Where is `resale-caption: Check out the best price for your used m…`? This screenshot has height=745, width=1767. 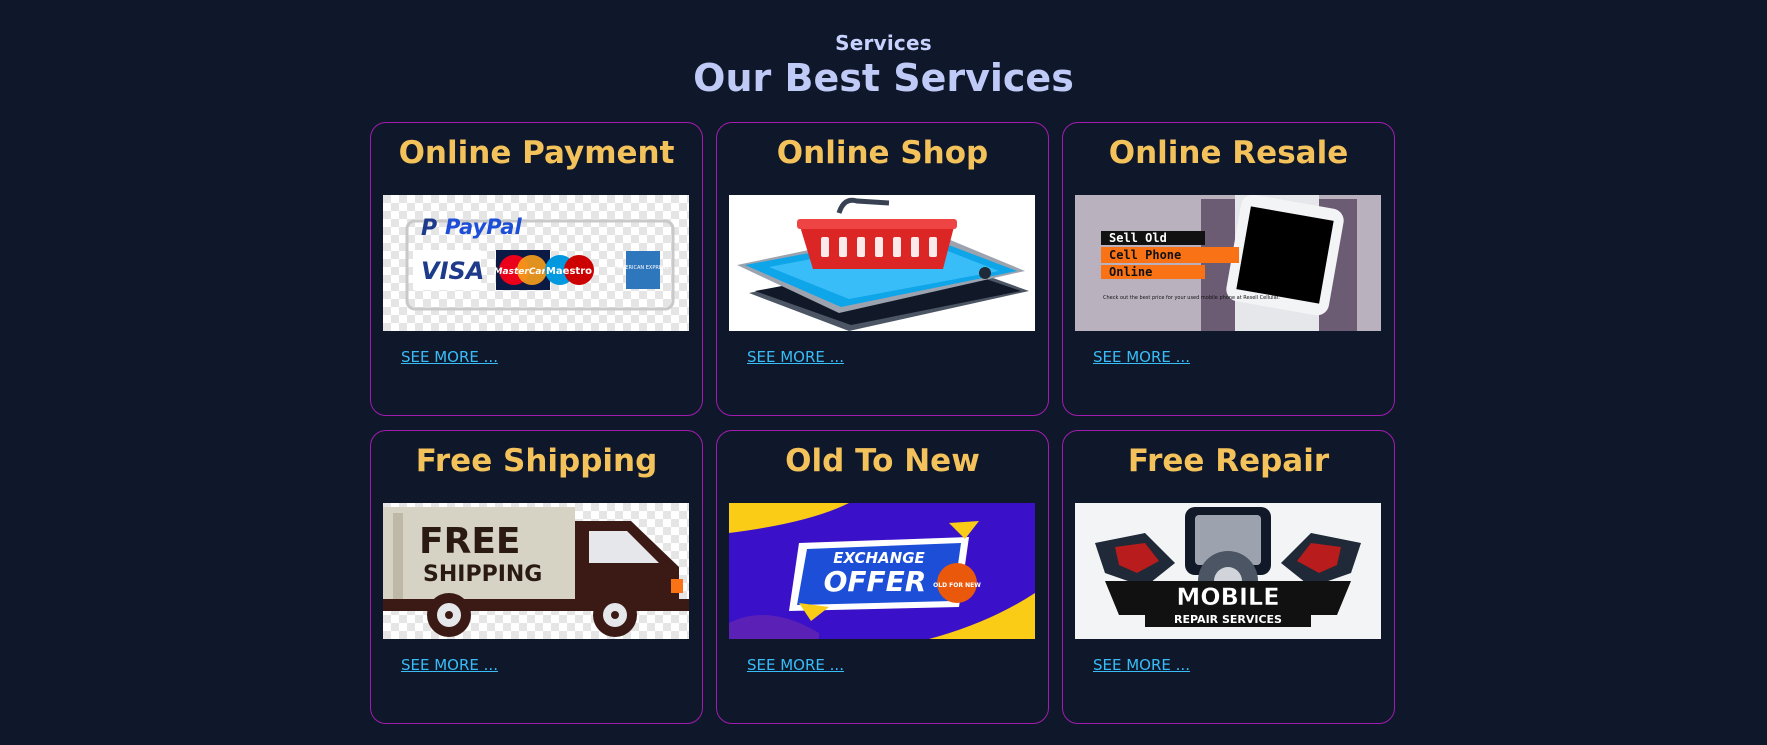
resale-caption: Check out the best price for your used m… is located at coordinates (1191, 298).